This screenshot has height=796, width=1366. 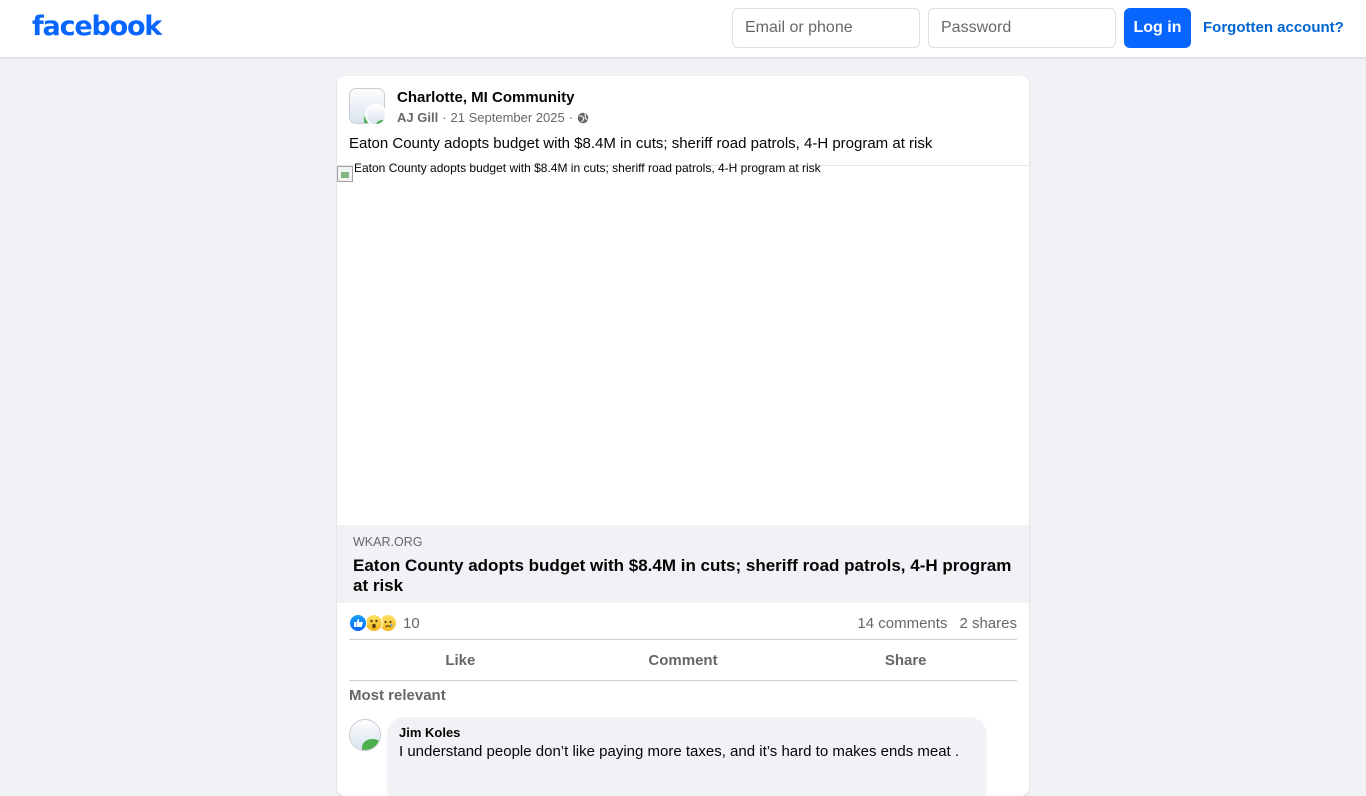 I want to click on commenter-avatar, so click(x=365, y=735).